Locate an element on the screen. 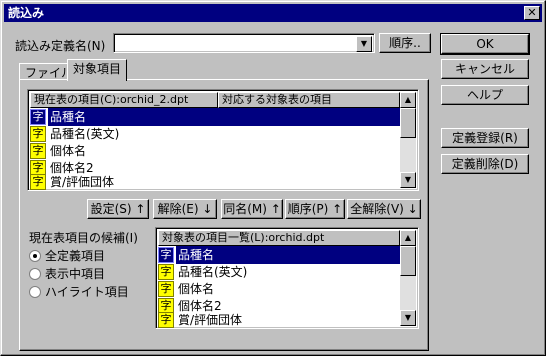 The height and width of the screenshot is (356, 546). set-button: 設定(S) ↑ is located at coordinates (118, 209).